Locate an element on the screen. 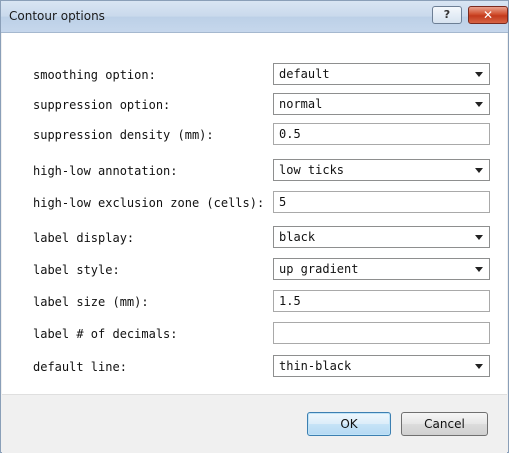 This screenshot has width=509, height=453. suppression-density-value: 0.5 is located at coordinates (290, 134).